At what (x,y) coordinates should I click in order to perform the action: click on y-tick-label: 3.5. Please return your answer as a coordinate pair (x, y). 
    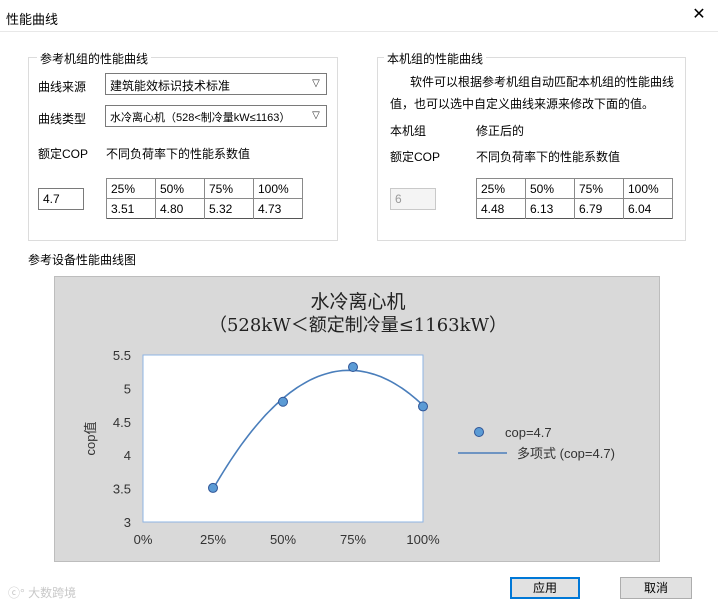
    Looking at the image, I should click on (122, 489).